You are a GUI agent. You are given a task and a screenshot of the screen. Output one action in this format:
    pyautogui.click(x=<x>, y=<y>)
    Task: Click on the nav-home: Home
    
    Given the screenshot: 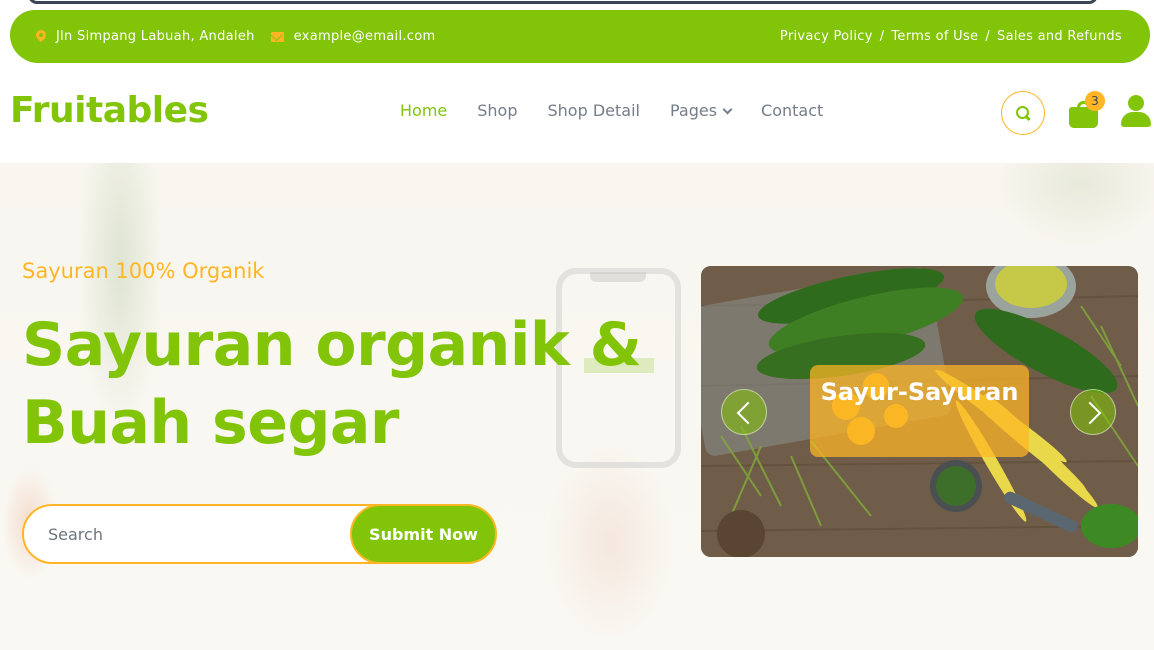 What is the action you would take?
    pyautogui.click(x=423, y=110)
    